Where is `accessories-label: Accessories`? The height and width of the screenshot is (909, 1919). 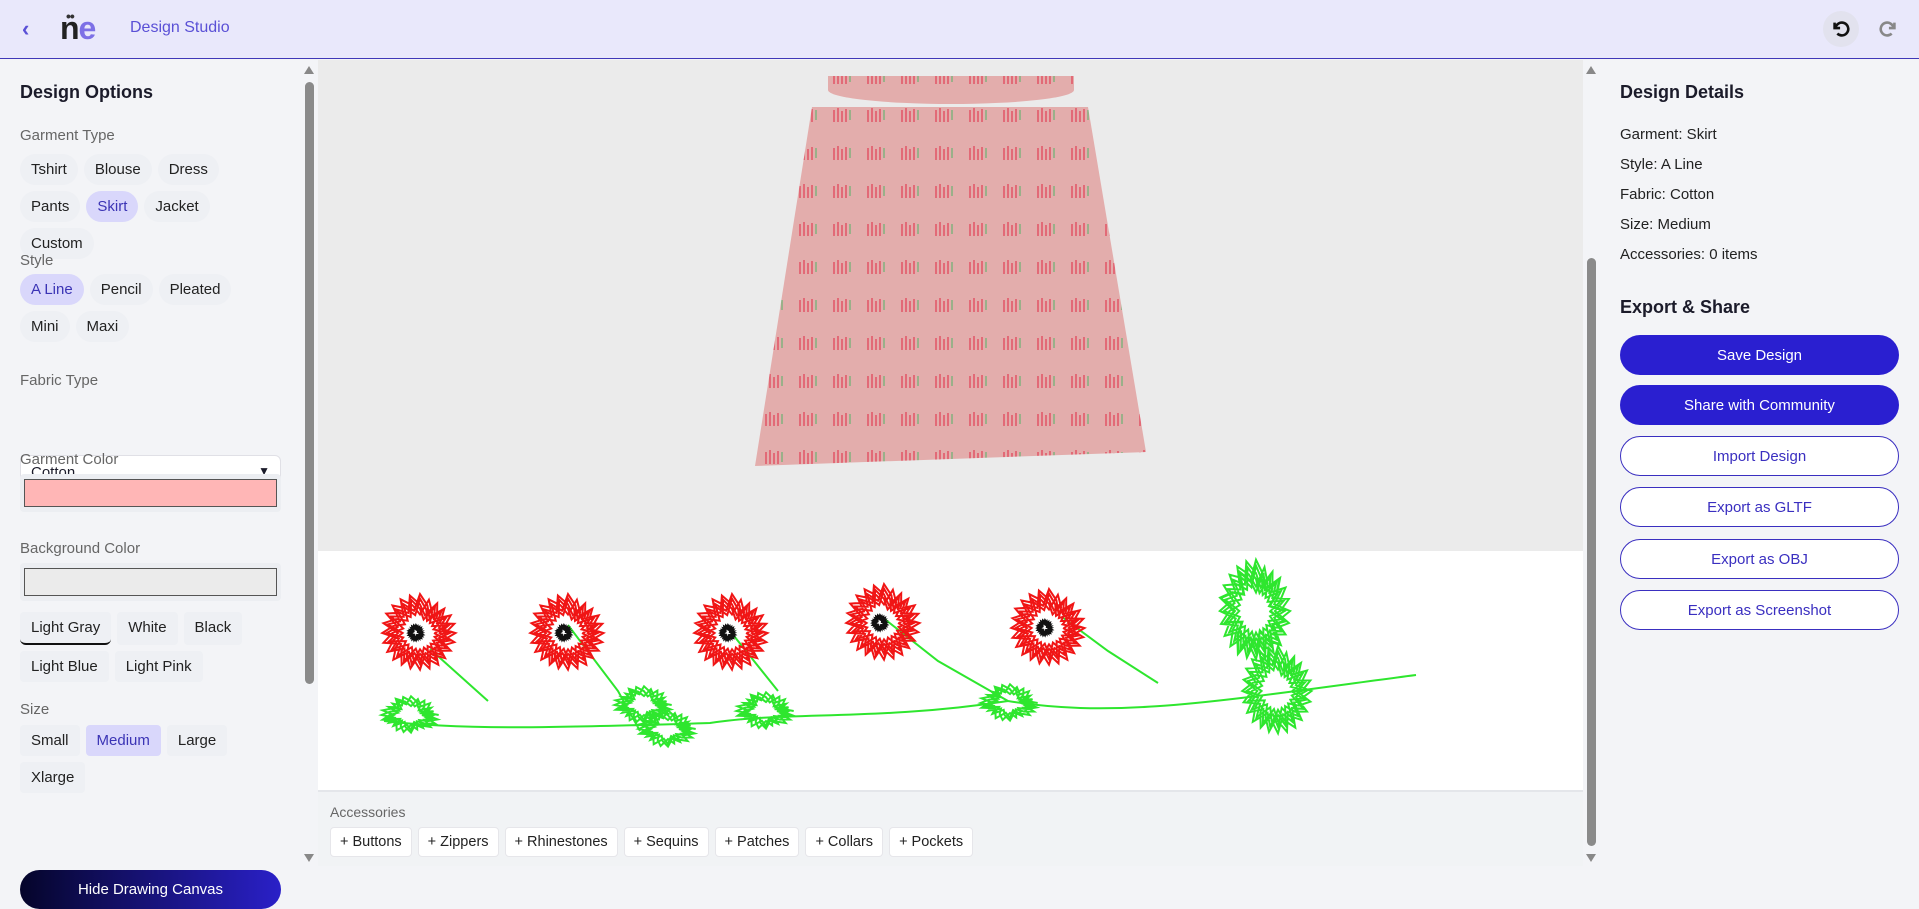 accessories-label: Accessories is located at coordinates (368, 812).